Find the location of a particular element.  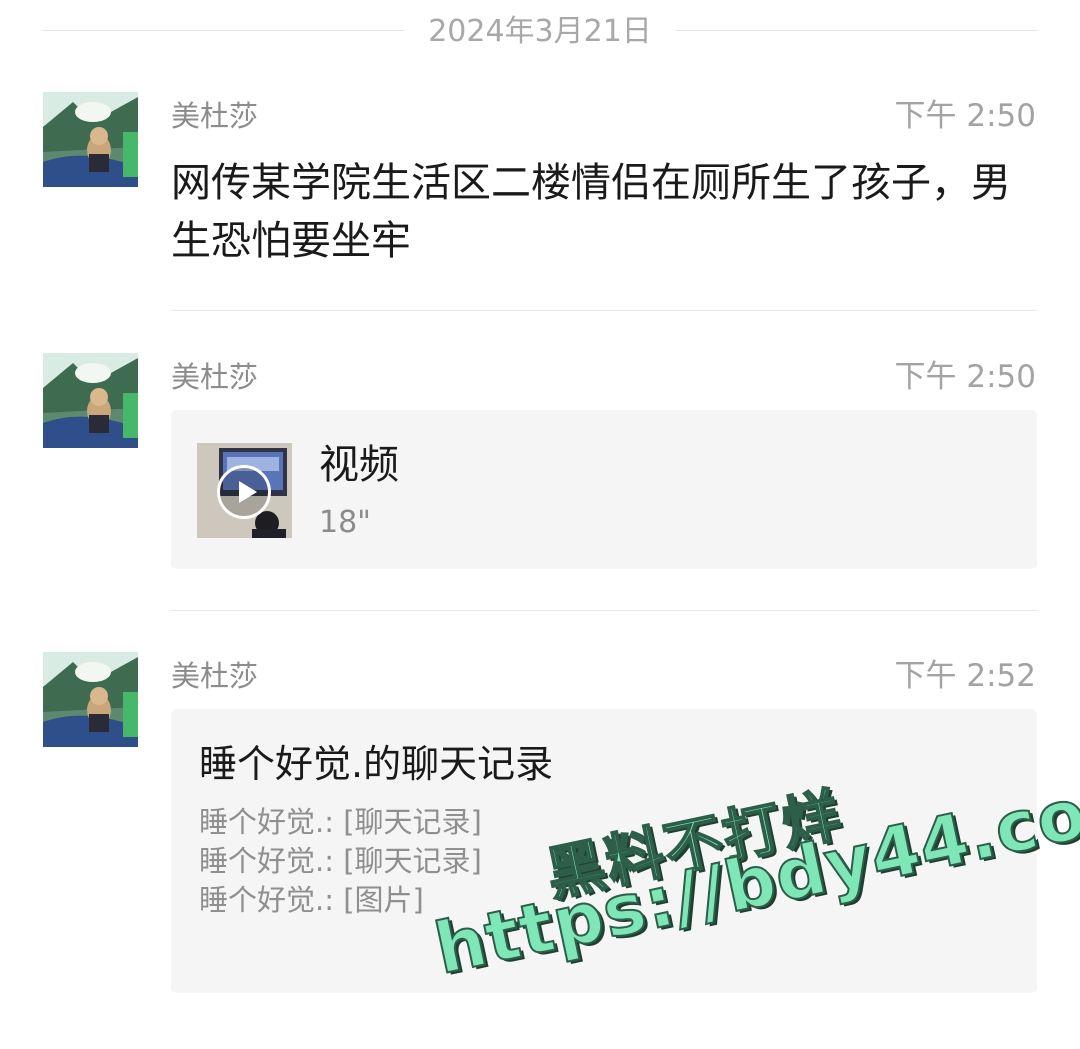

video-title: 视频 is located at coordinates (359, 465).